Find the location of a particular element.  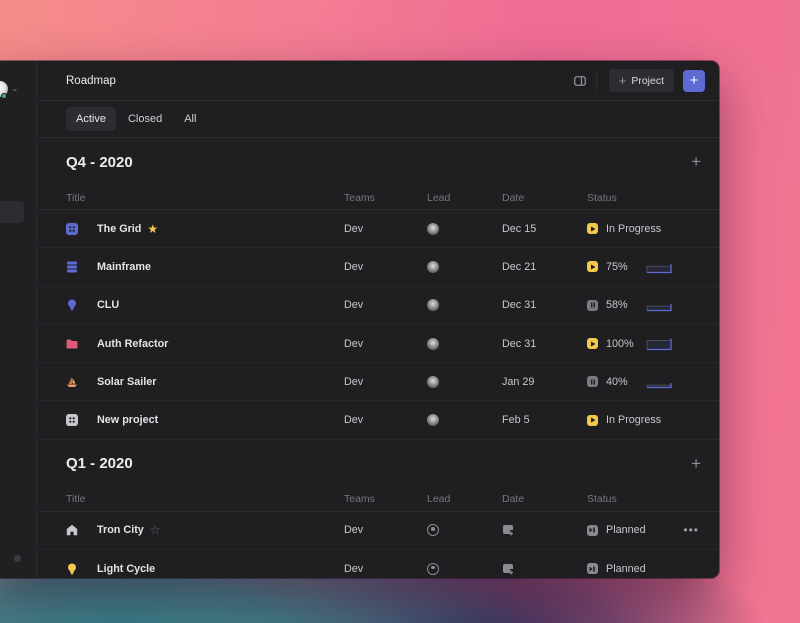

project-name: Mainframe is located at coordinates (124, 267).